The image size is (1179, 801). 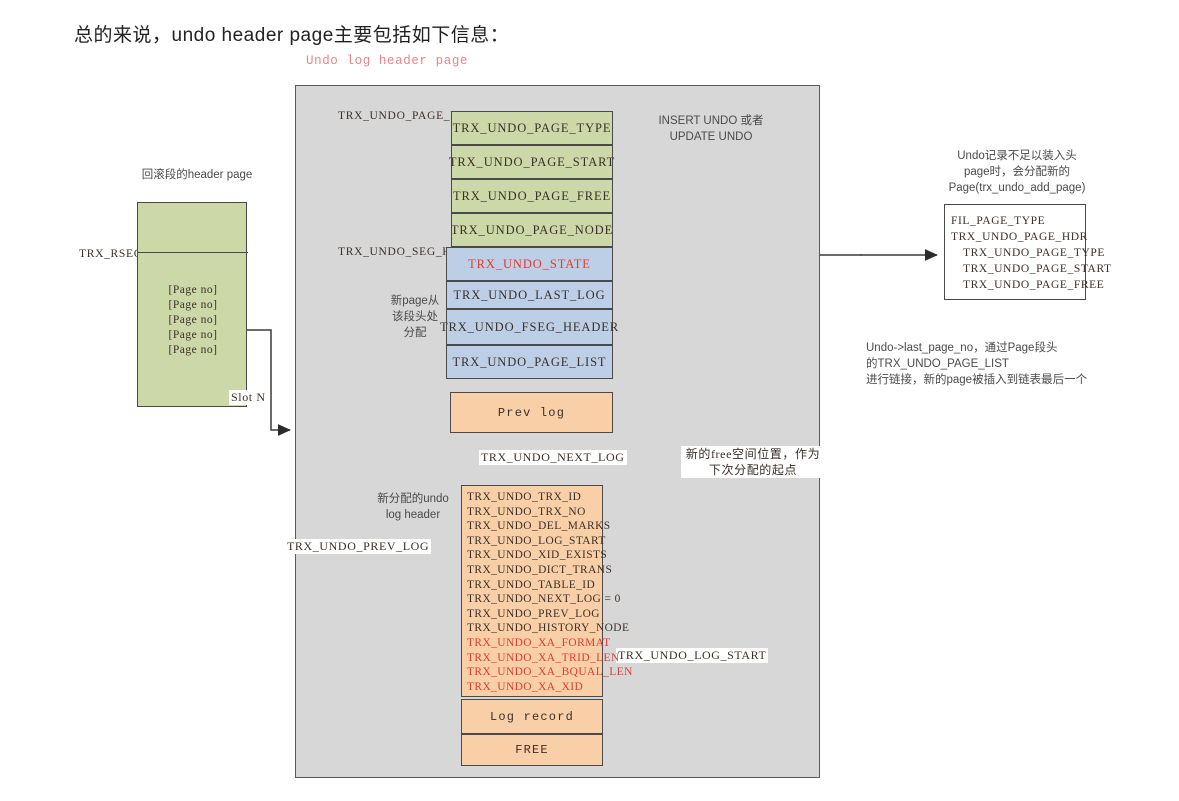 I want to click on undo-log-header-field: TRX_UNDO_LOG_START, so click(x=536, y=540).